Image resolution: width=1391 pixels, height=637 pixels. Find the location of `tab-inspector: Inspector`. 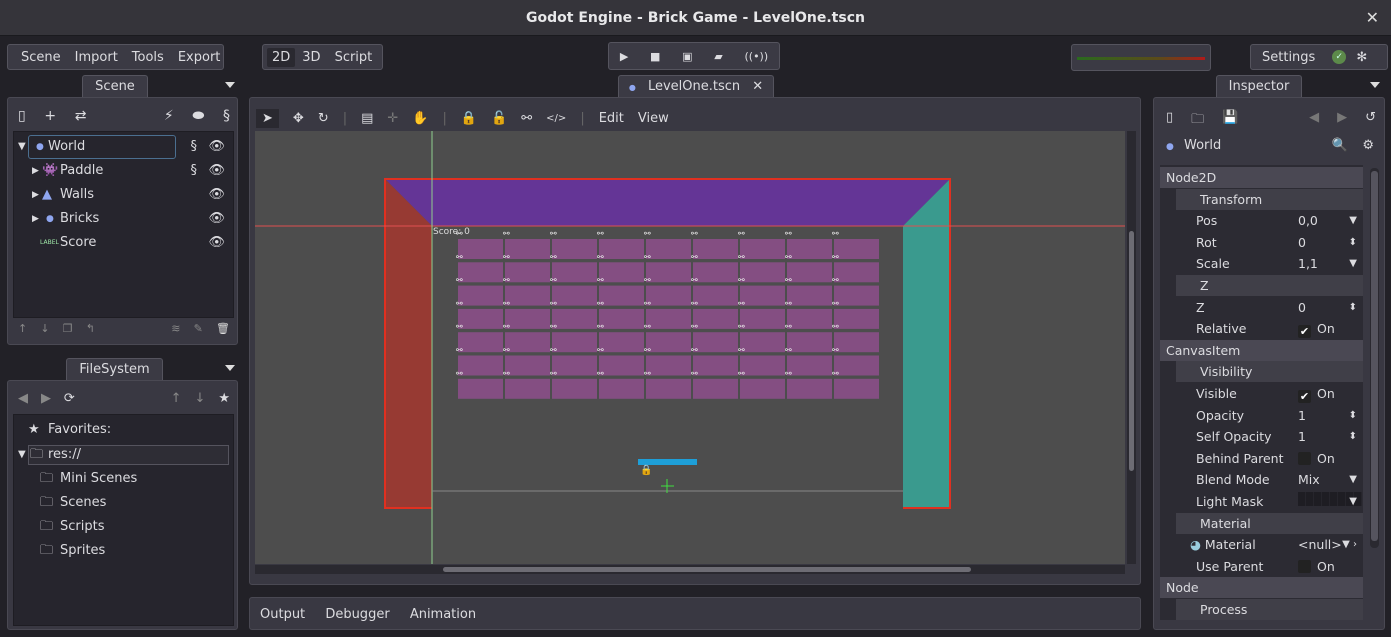

tab-inspector: Inspector is located at coordinates (1259, 86).